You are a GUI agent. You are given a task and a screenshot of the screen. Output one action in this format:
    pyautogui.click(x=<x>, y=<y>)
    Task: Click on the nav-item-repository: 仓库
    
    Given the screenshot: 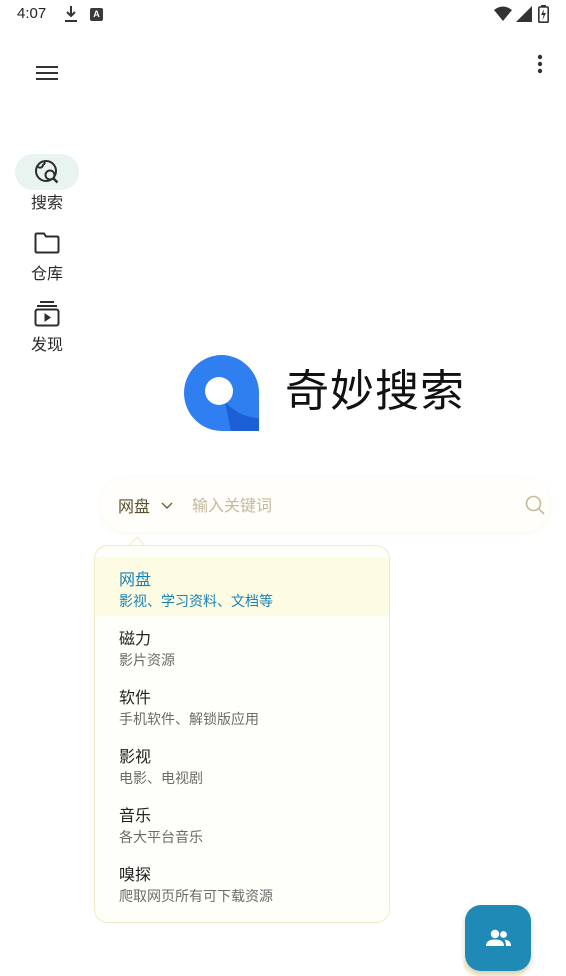 What is the action you would take?
    pyautogui.click(x=47, y=254)
    